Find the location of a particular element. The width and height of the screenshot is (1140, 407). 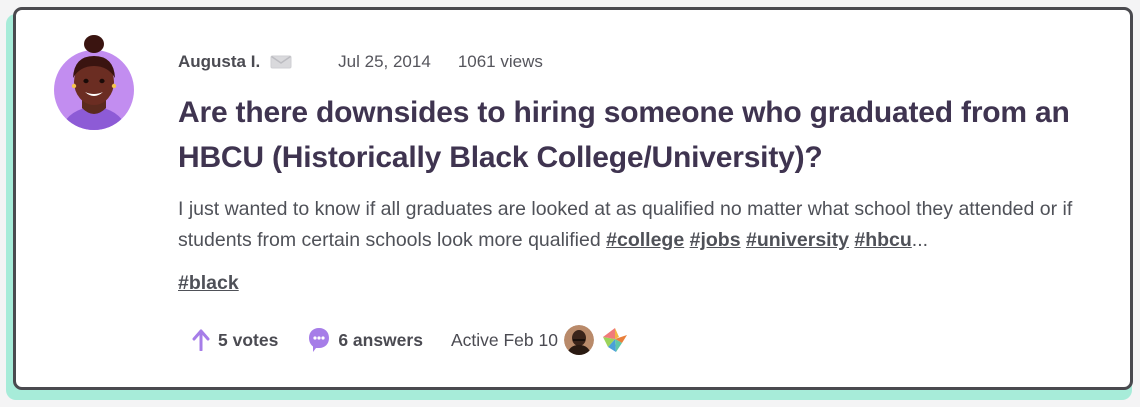

author-name: Augusta I. is located at coordinates (219, 62).